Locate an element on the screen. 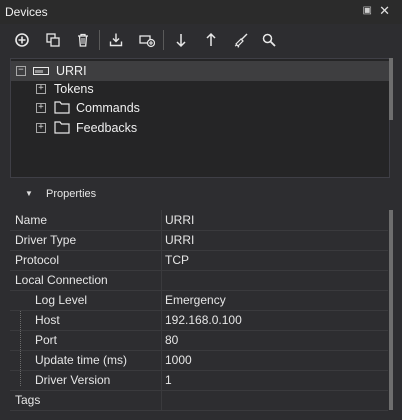  property-row-driver-version: Driver Version 1 is located at coordinates (199, 380).